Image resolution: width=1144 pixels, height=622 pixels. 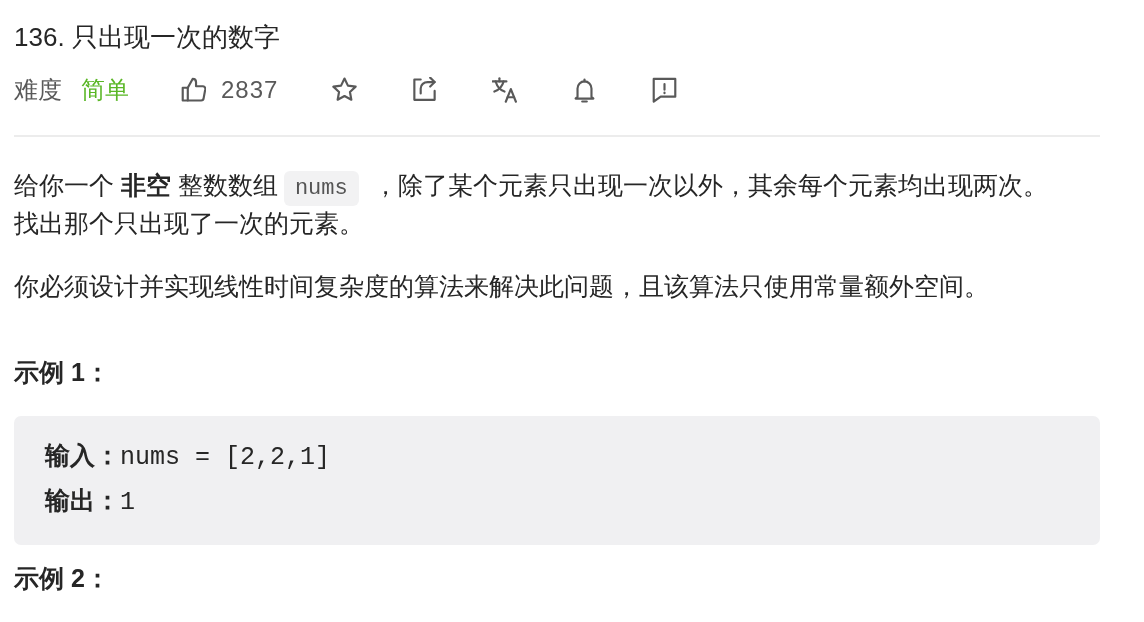 What do you see at coordinates (502, 286) in the screenshot?
I see `description-paragraph: 你必须设计并实现线性时间复杂度的算法来解决此问题，且该算法只使用常量额外空间。` at bounding box center [502, 286].